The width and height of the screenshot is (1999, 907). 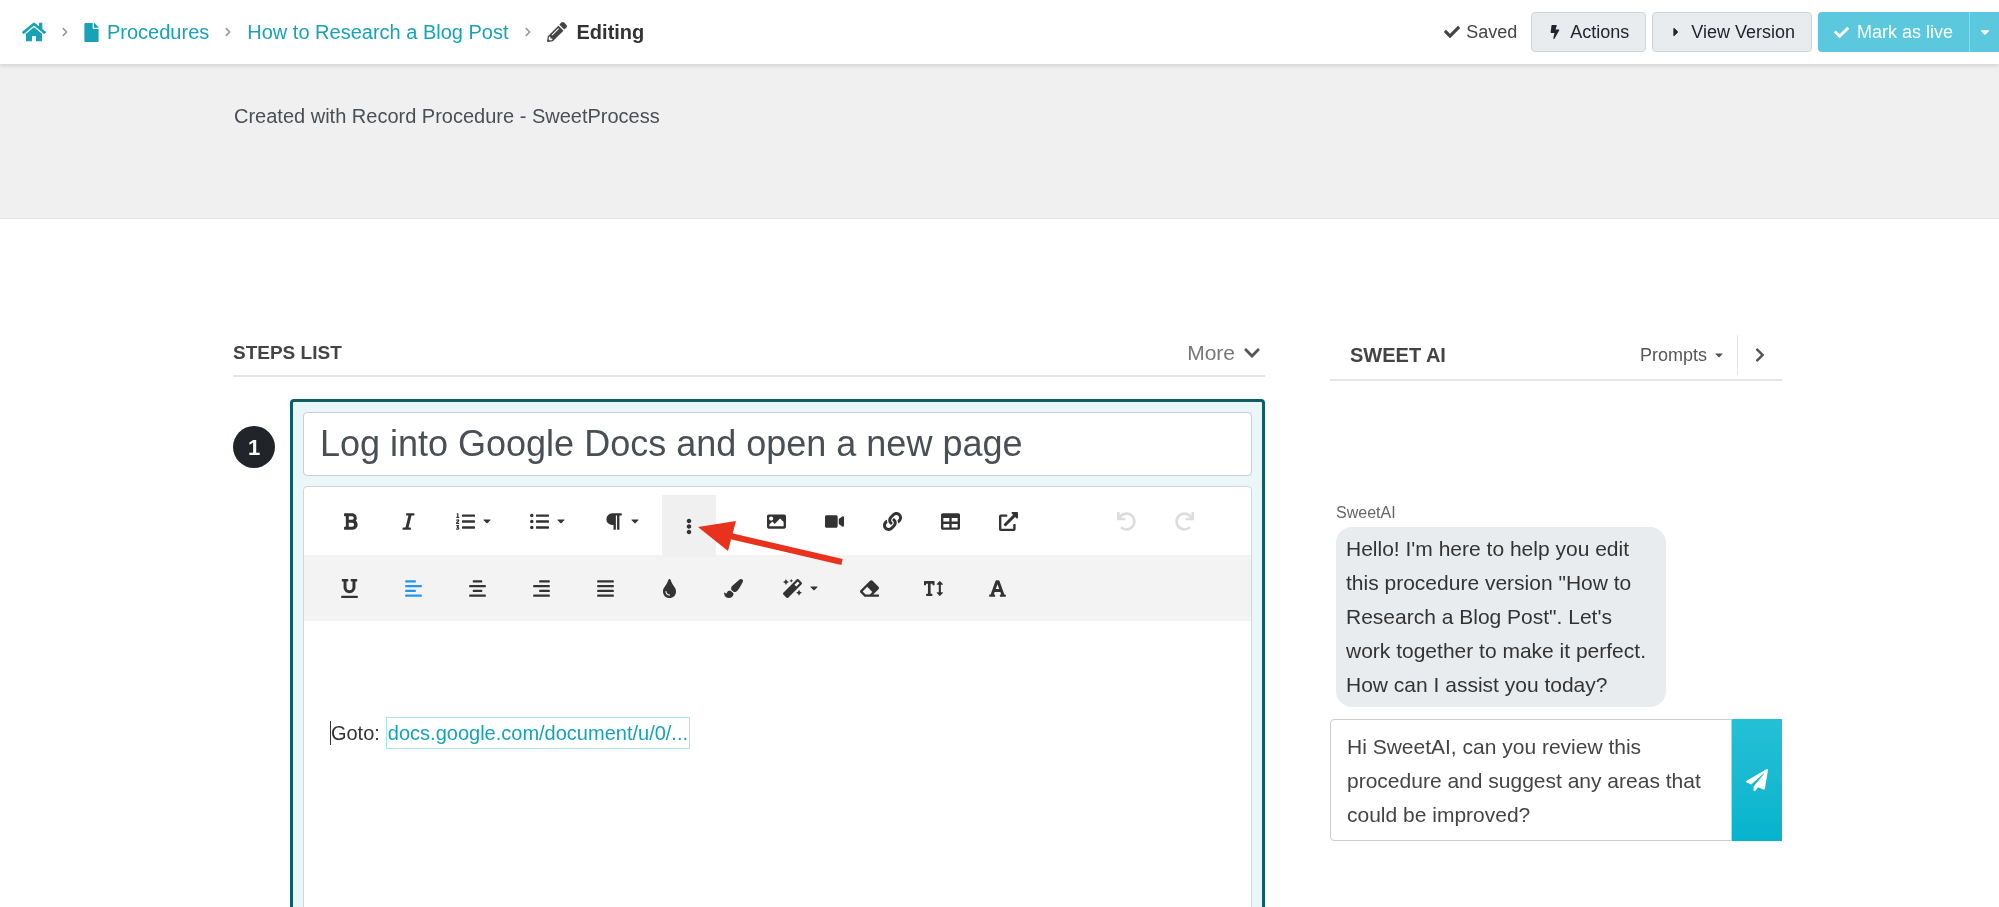 I want to click on panel-title: SWEET AI, so click(x=1398, y=355).